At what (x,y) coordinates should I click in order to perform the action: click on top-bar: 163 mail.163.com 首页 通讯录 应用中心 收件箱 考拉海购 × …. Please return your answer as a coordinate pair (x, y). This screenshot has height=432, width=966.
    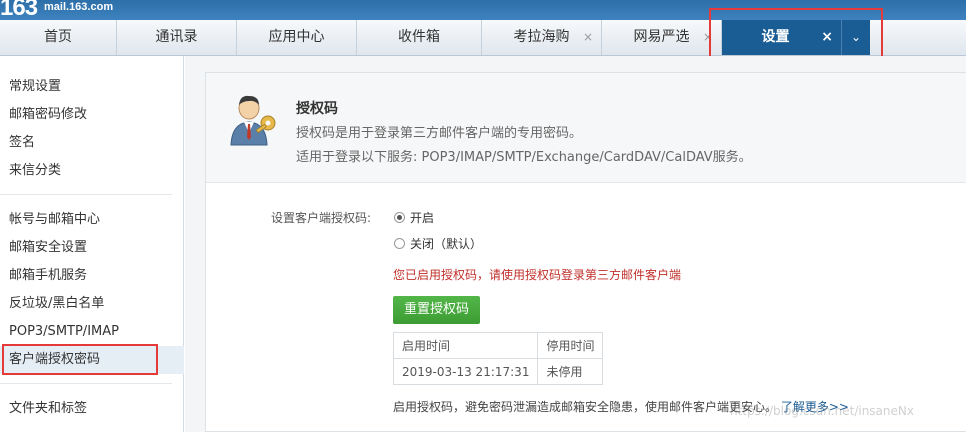
    Looking at the image, I should click on (483, 30).